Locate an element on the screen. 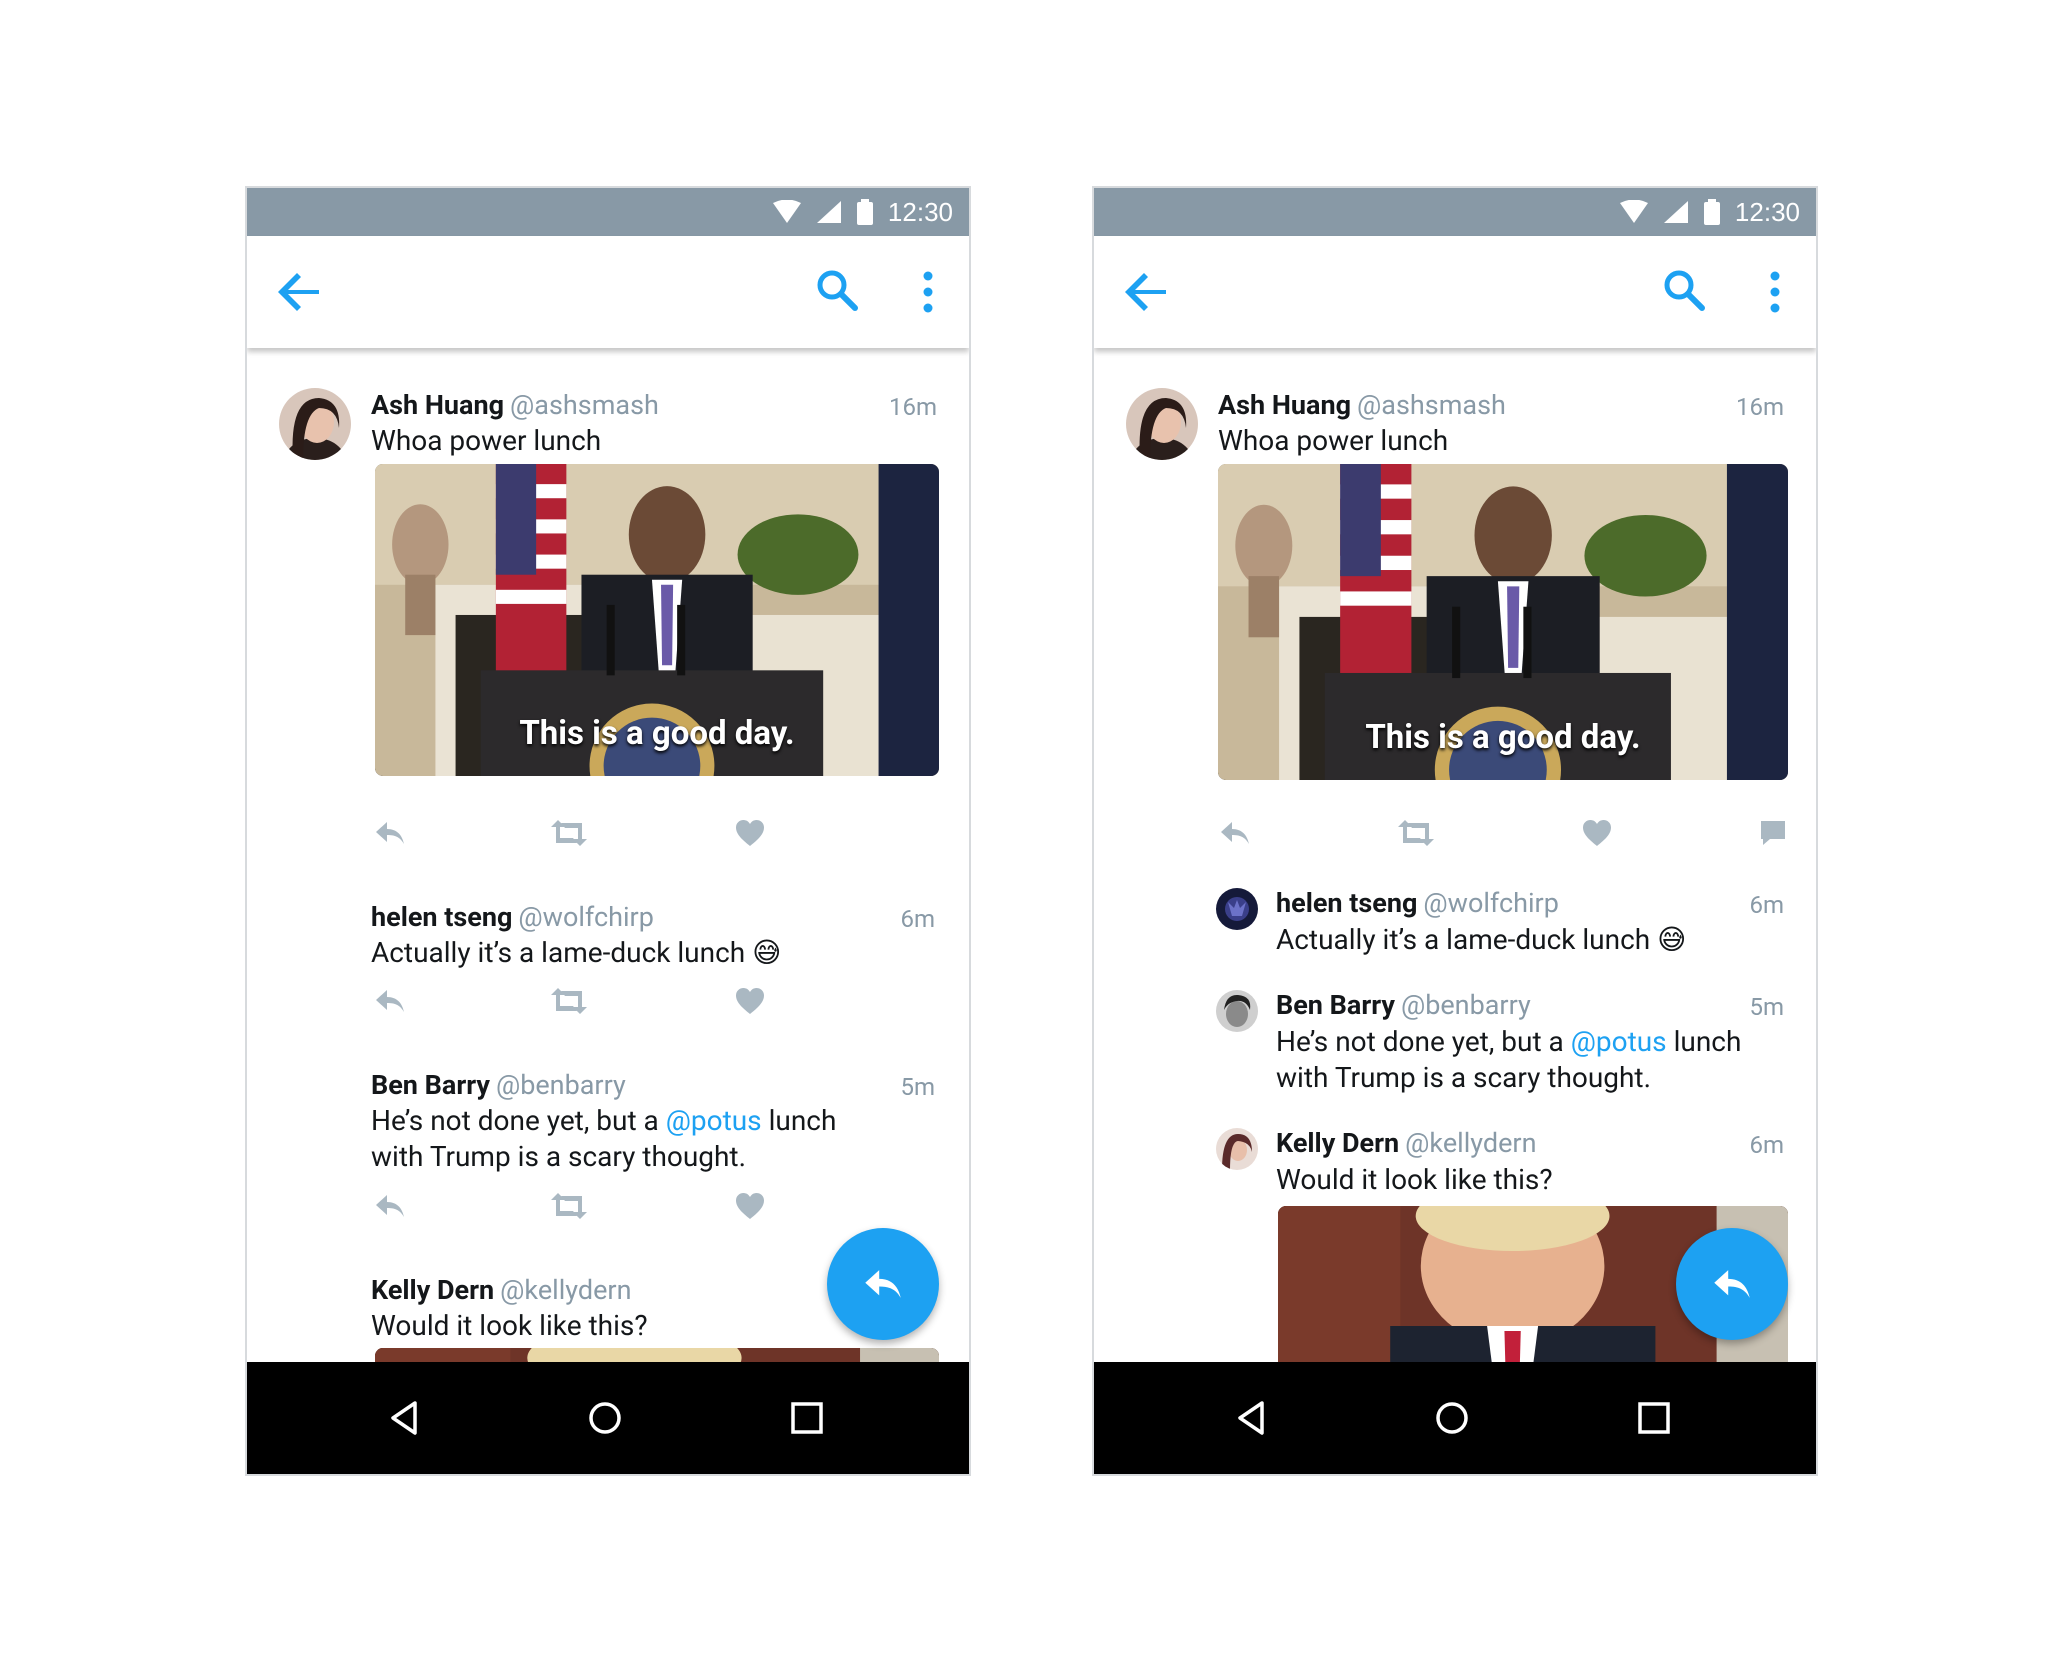  wifi-icon is located at coordinates (1633, 211).